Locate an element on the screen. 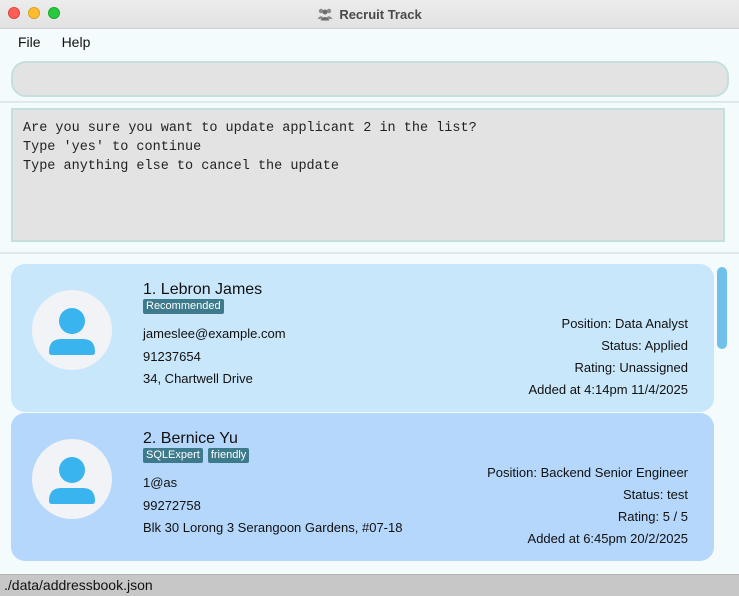 The image size is (739, 596). applicant-rating: Rating: Unassigned is located at coordinates (631, 367).